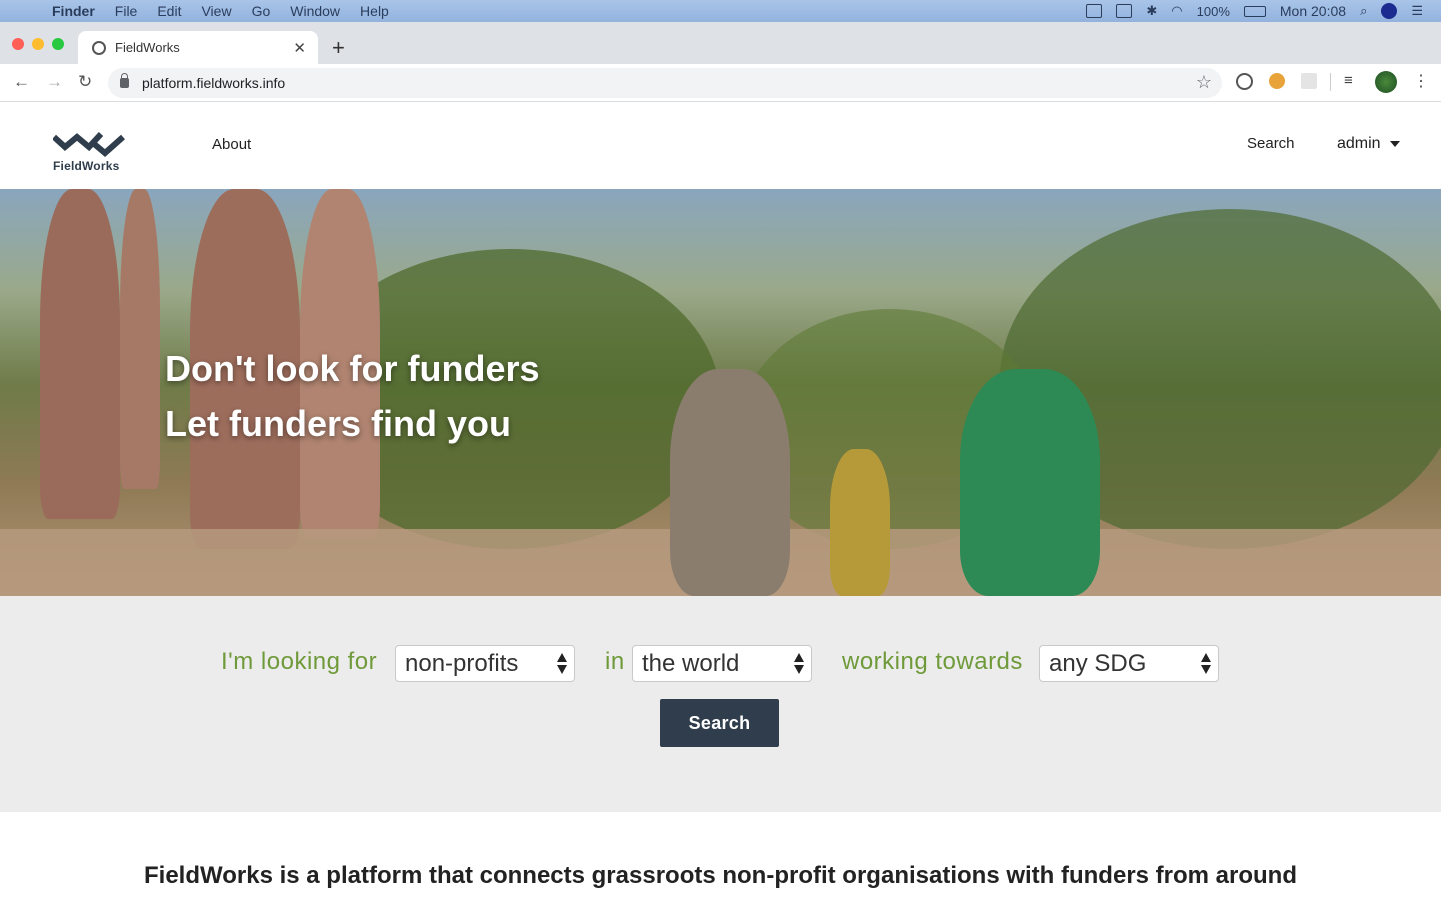 This screenshot has height=900, width=1441. I want to click on looking-for-label: I'm looking for, so click(299, 661).